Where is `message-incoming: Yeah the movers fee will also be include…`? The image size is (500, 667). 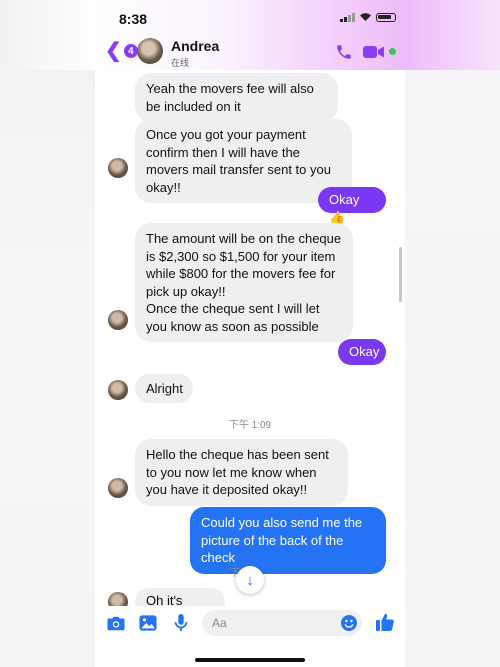 message-incoming: Yeah the movers fee will also be include… is located at coordinates (236, 97).